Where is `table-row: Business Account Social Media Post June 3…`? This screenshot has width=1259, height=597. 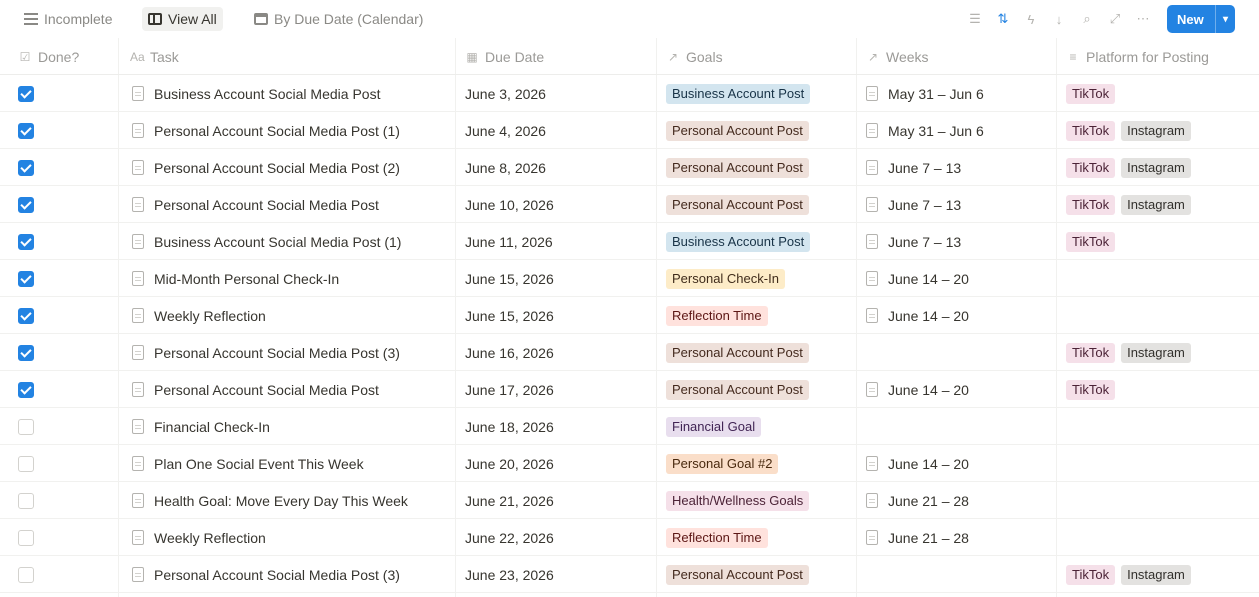
table-row: Business Account Social Media Post June 3… is located at coordinates (629, 93).